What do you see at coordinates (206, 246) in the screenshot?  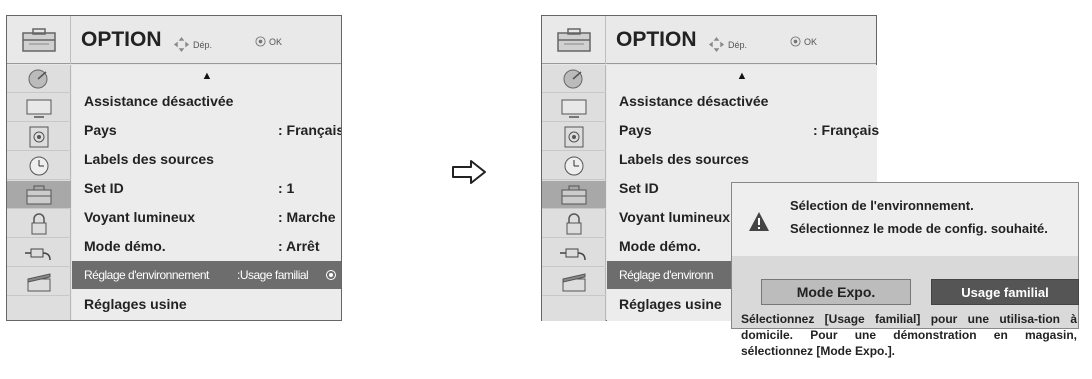 I see `menu-item-demo: Mode démo. : Arrêt` at bounding box center [206, 246].